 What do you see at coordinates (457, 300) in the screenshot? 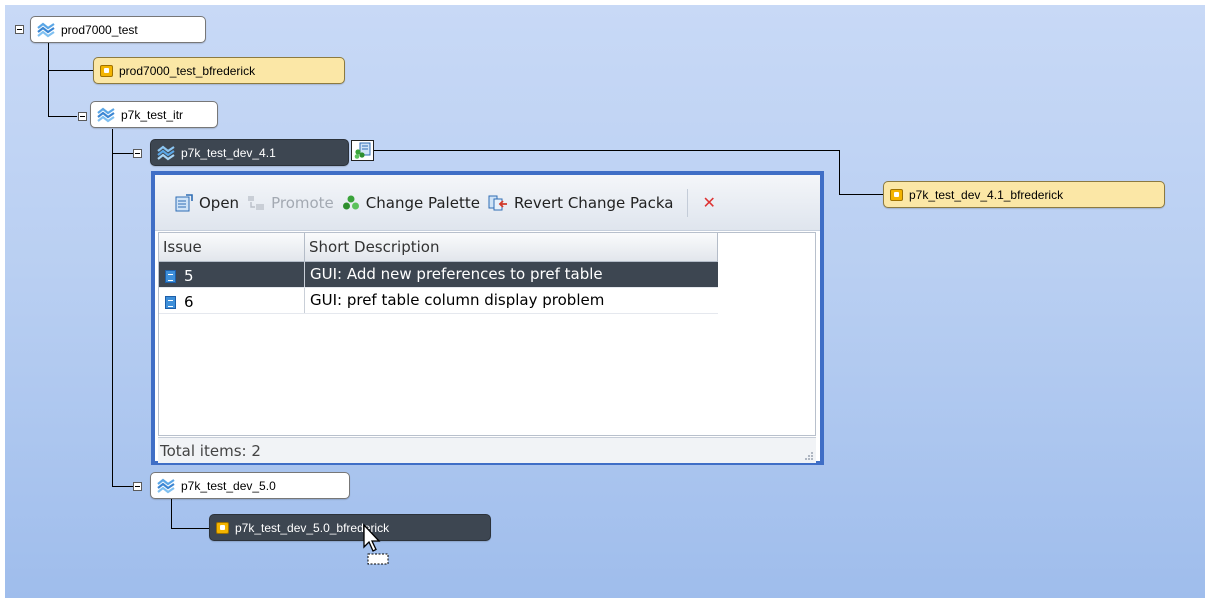
I see `issue-description: GUI: pref table column display problem` at bounding box center [457, 300].